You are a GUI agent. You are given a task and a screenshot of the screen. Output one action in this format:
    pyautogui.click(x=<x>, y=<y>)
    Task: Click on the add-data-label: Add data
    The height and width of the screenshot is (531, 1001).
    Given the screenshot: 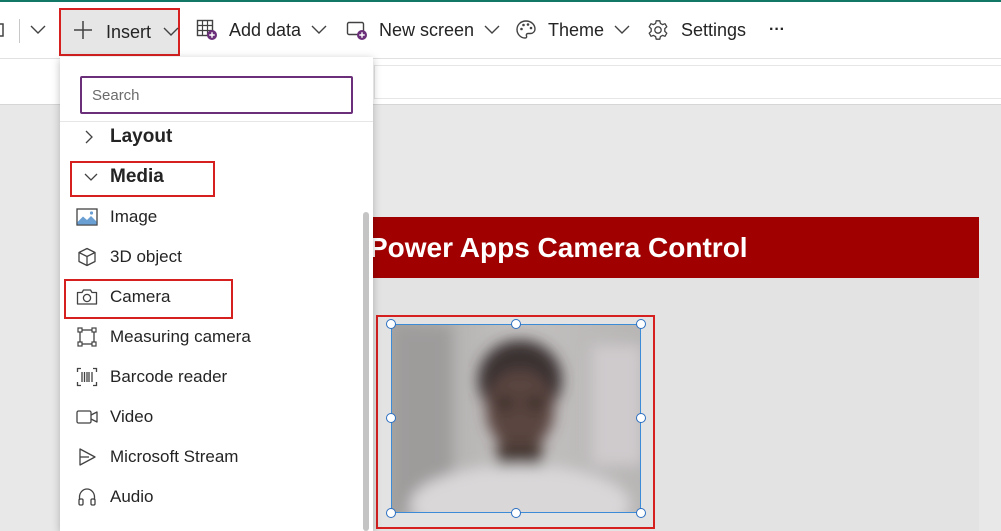 What is the action you would take?
    pyautogui.click(x=265, y=29)
    